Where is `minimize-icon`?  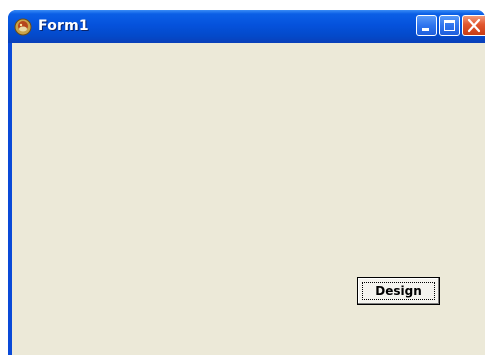 minimize-icon is located at coordinates (425, 29).